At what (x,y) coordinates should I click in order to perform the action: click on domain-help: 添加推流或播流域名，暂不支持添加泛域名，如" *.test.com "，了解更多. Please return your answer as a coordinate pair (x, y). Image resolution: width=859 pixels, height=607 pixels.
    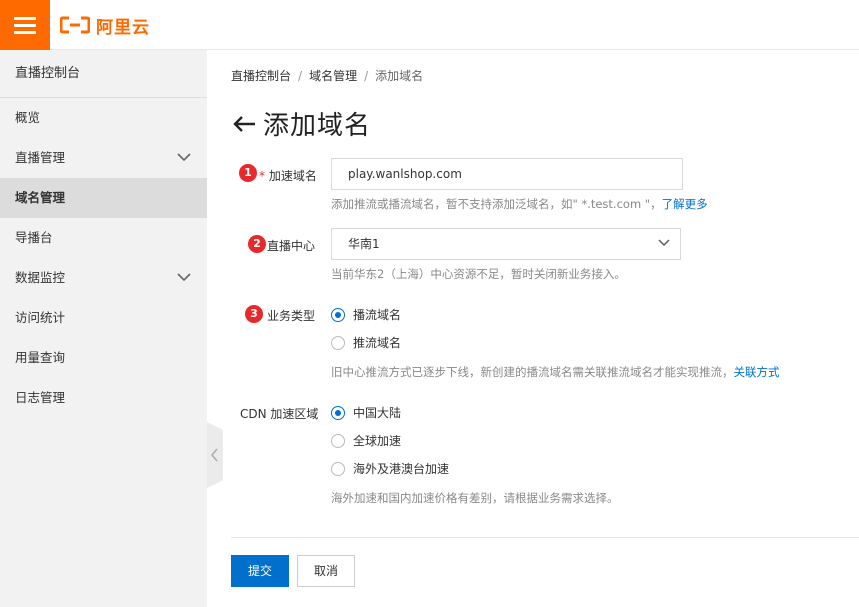
    Looking at the image, I should click on (519, 204).